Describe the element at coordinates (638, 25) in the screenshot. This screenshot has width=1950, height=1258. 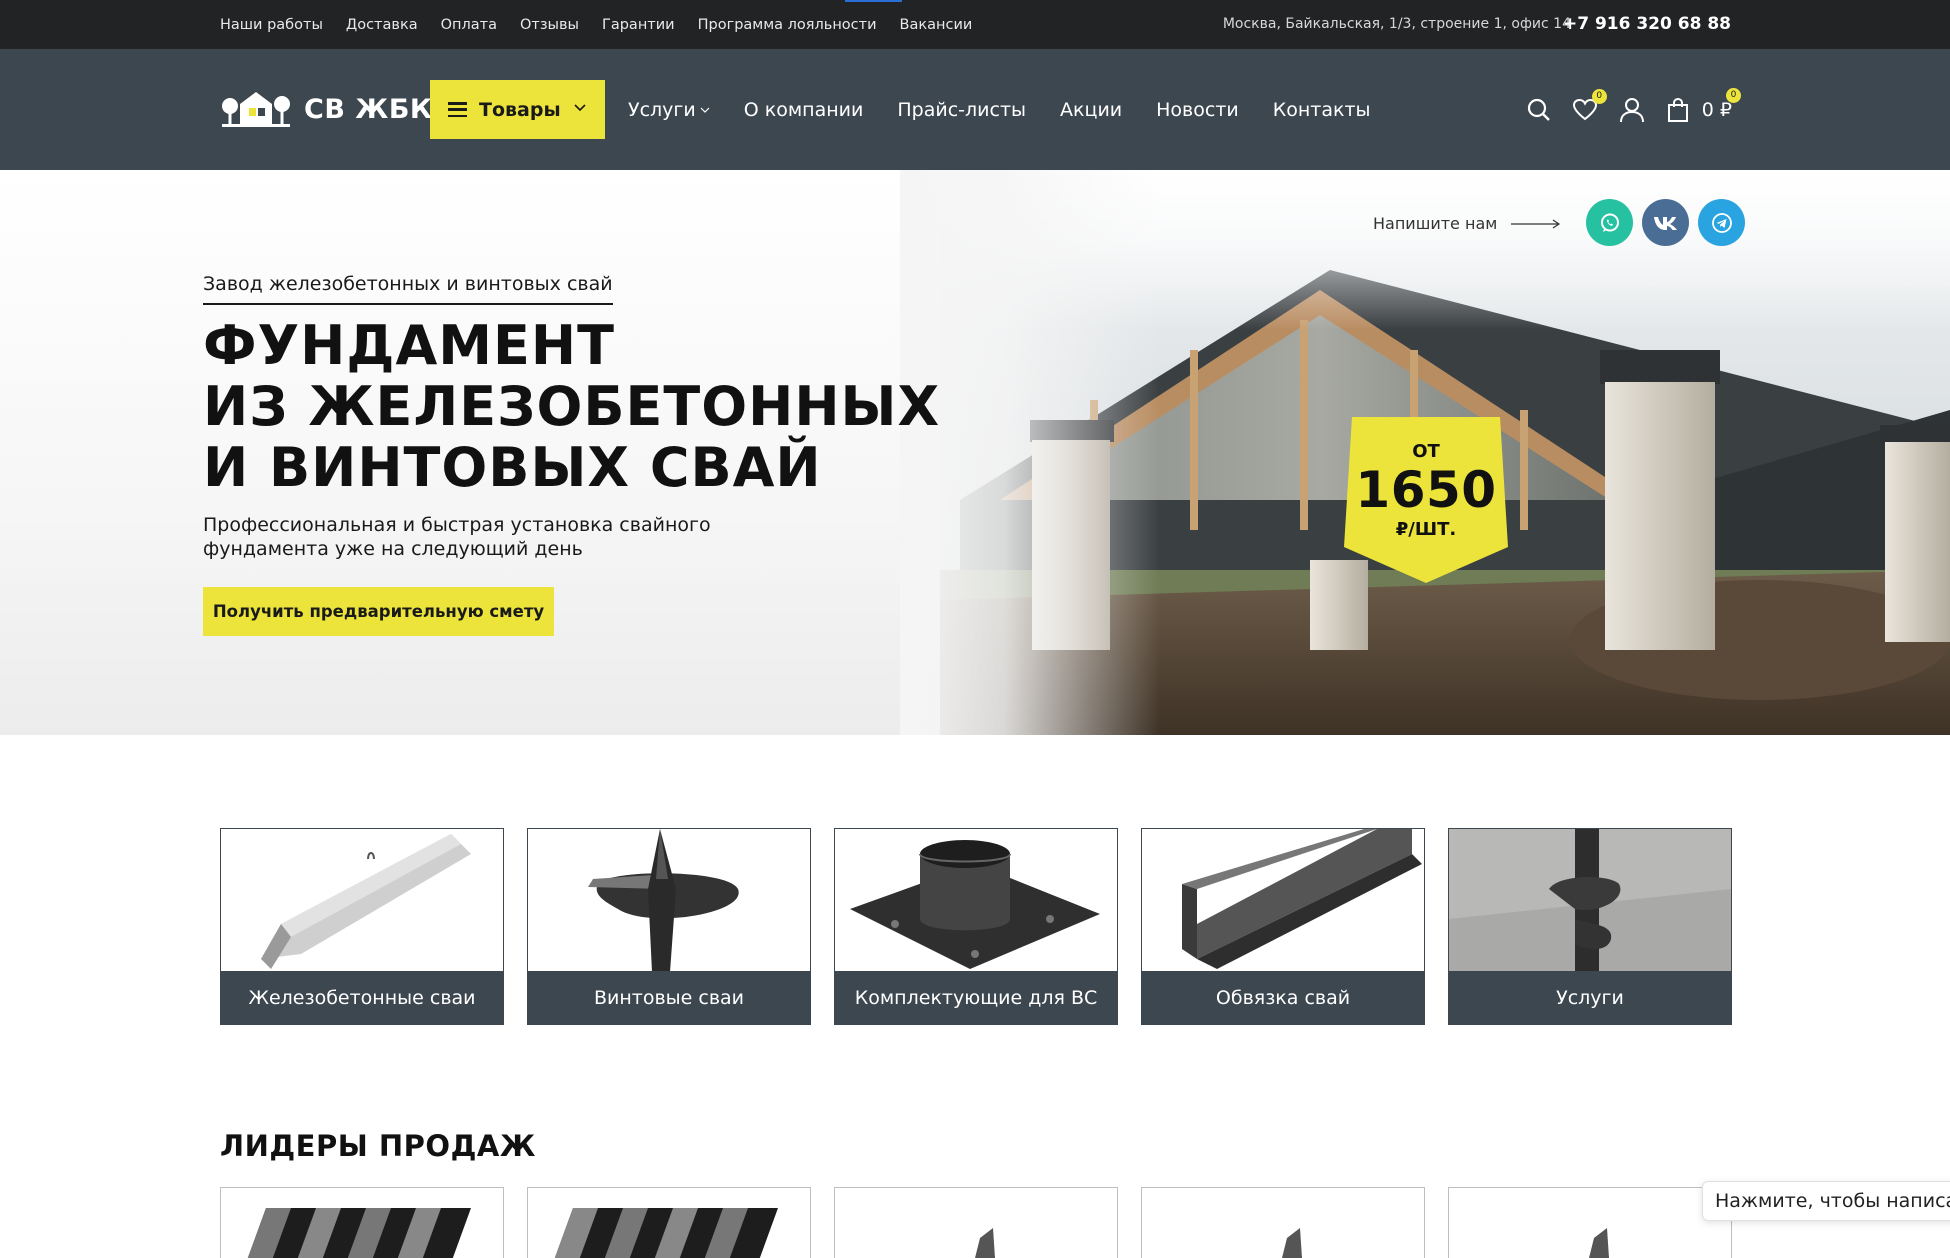
I see `top-link-guarantees: Гарантии` at that location.